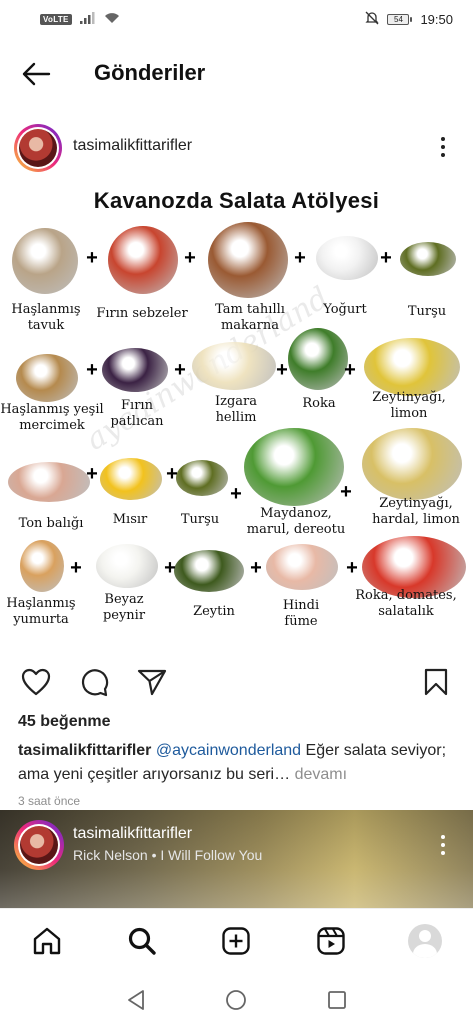 The width and height of the screenshot is (473, 1024). What do you see at coordinates (236, 74) in the screenshot?
I see `app-header: Gönderiler` at bounding box center [236, 74].